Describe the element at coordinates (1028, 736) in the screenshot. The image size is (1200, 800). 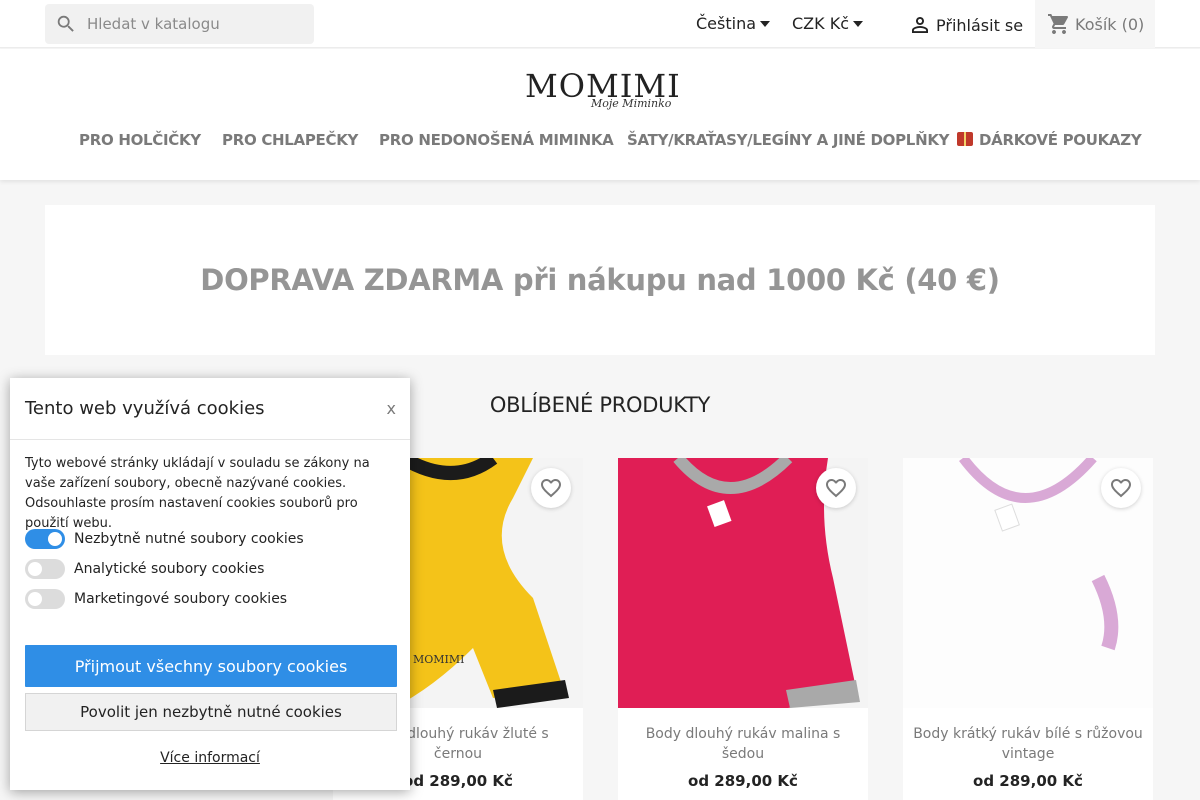
I see `product-name: Body krátký rukáv bílé s růžovou vintage` at that location.